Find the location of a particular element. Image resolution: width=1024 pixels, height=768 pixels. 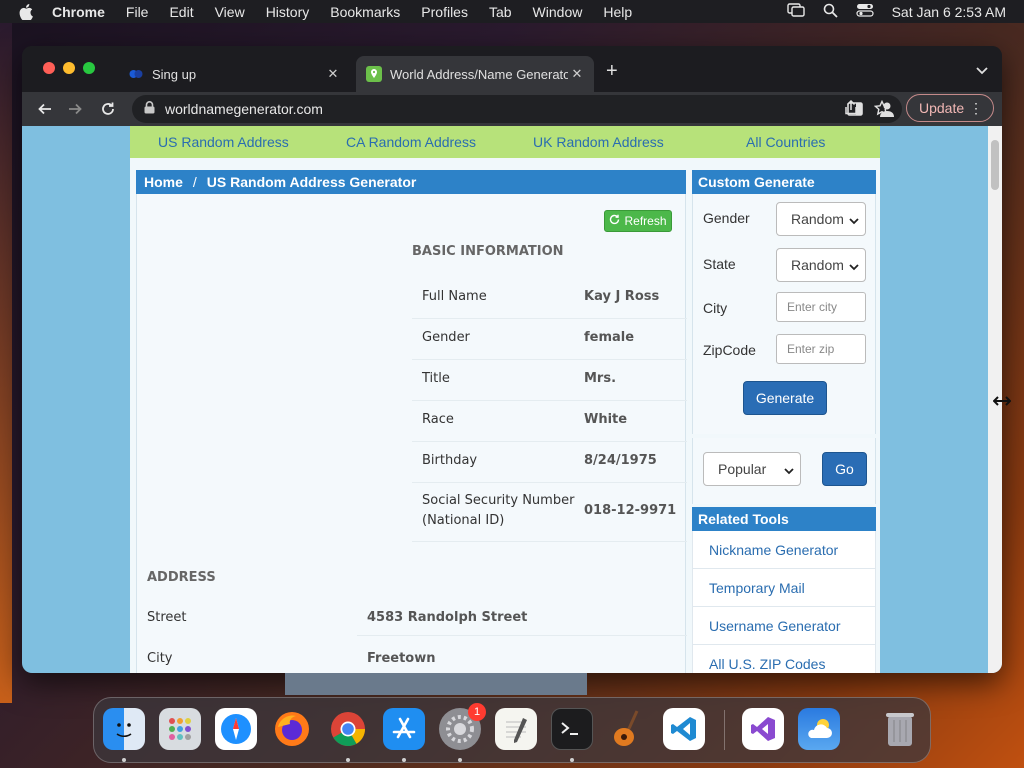

info-value: Mrs. is located at coordinates (600, 378).